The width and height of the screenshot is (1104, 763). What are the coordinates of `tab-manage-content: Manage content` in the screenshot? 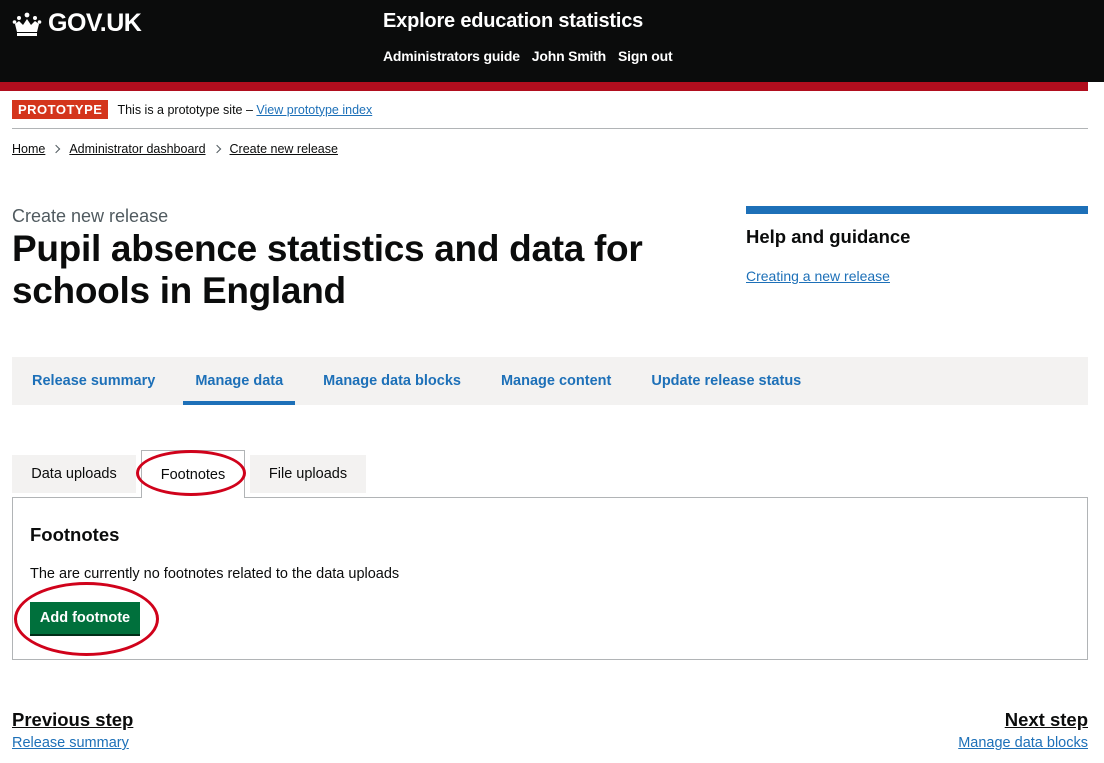 It's located at (556, 381).